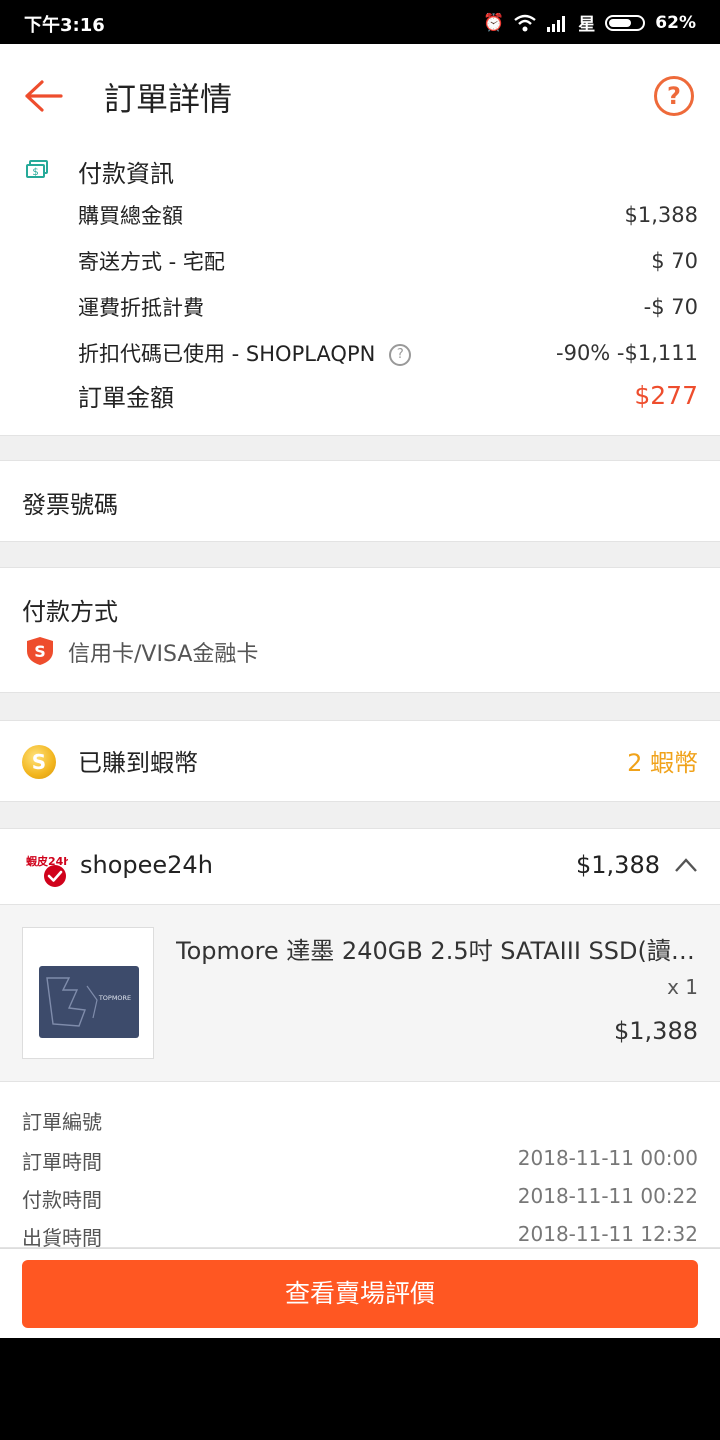 This screenshot has height=1440, width=720. I want to click on promo-code-row: 折扣代碼已使用 - SHOPLAQPN? -90% -$1,111, so click(388, 353).